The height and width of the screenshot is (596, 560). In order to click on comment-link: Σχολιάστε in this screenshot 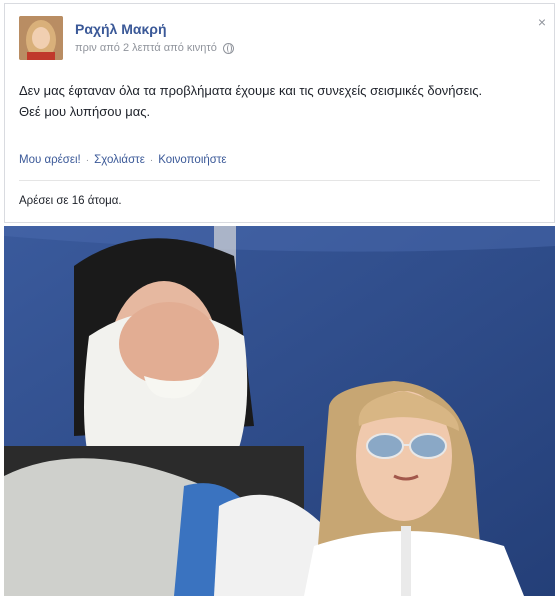, I will do `click(119, 160)`.